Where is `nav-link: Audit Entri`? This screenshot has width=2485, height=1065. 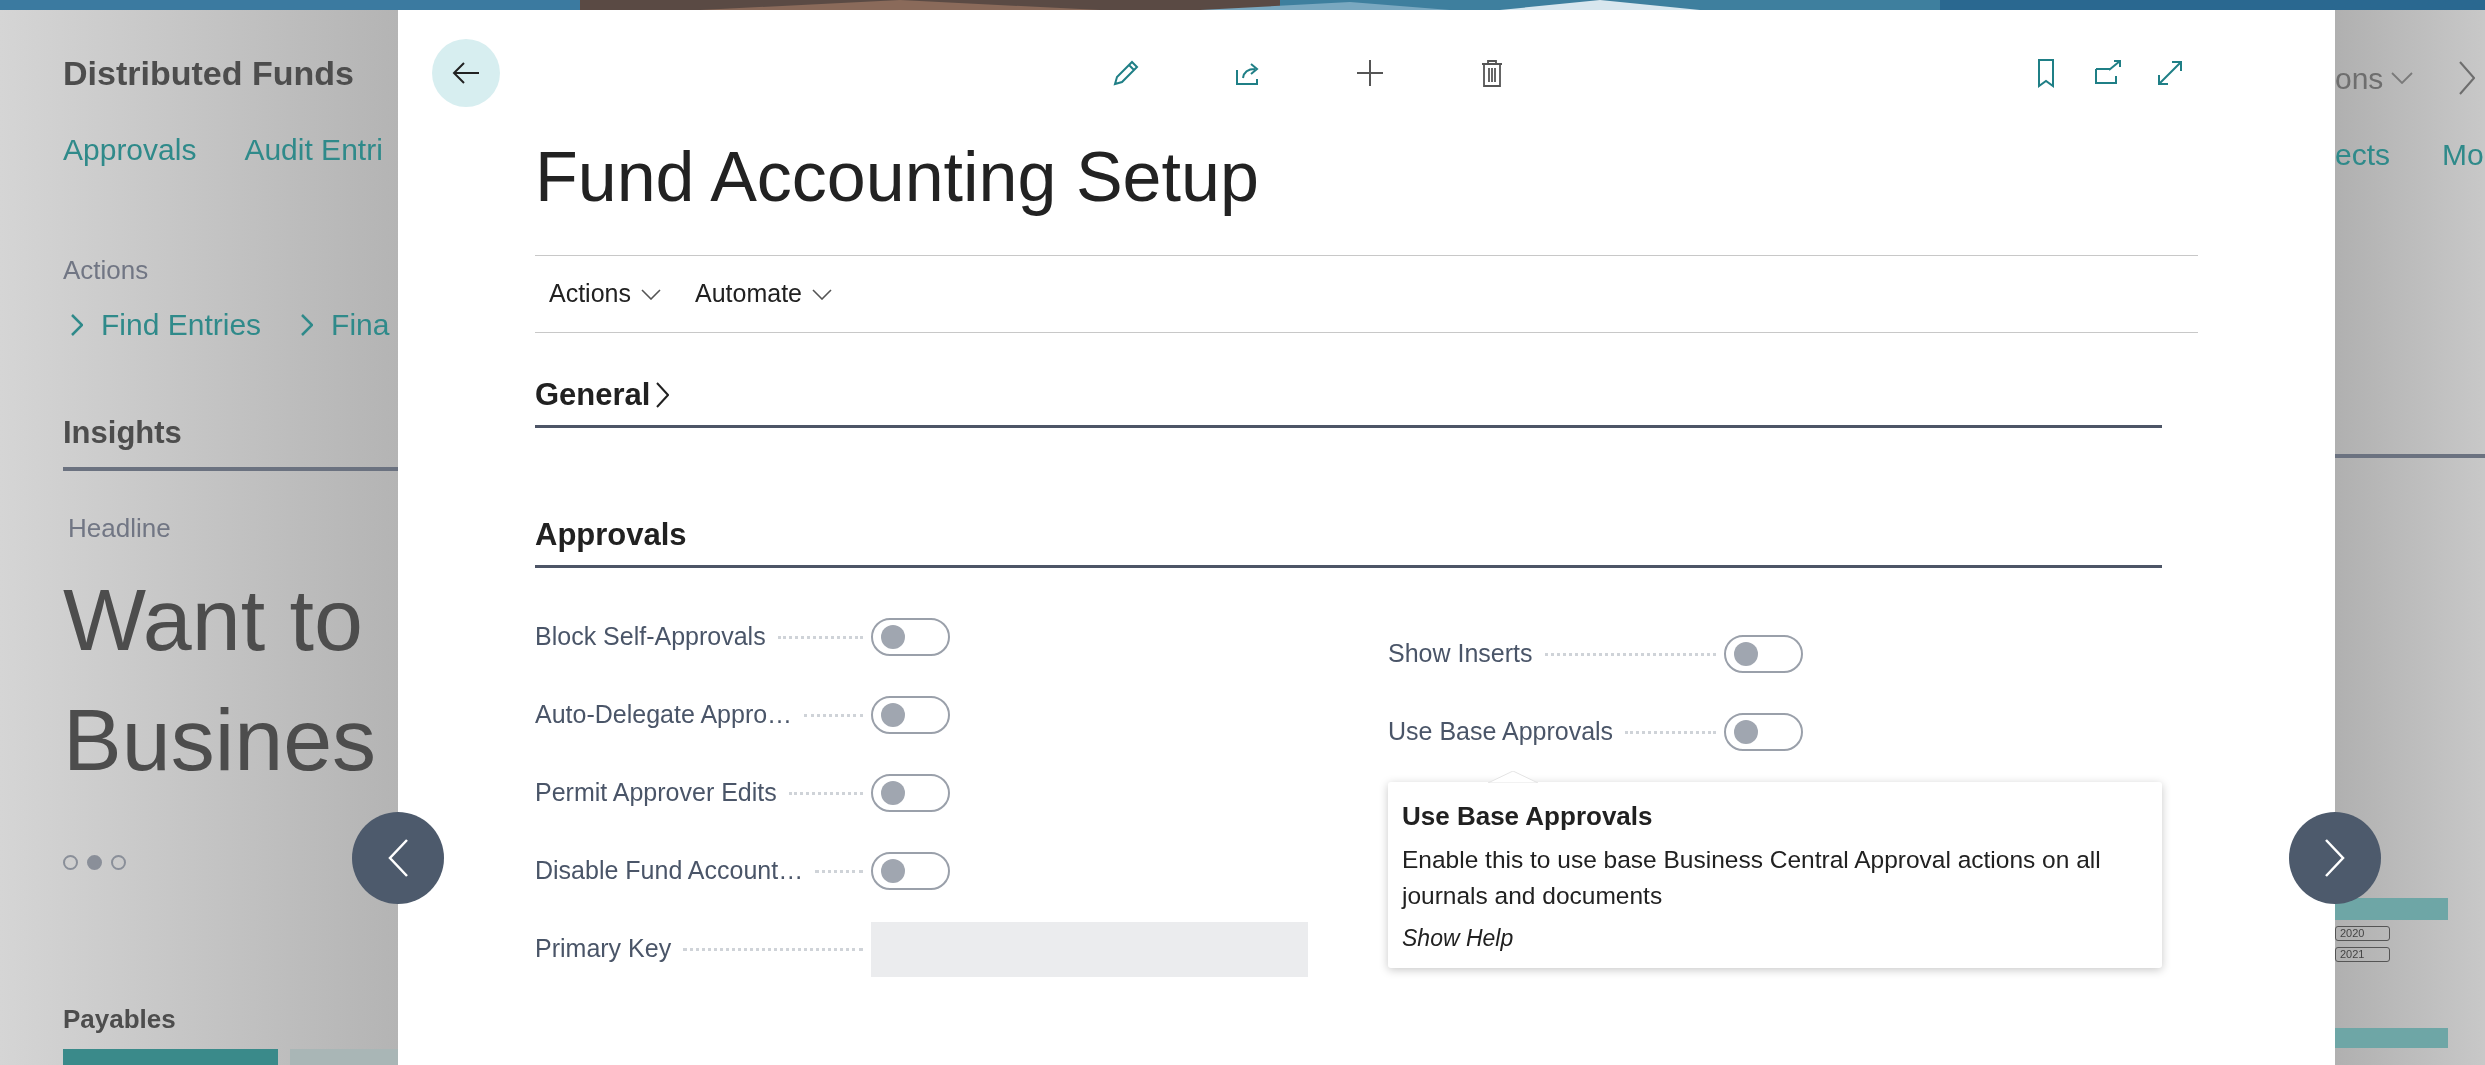
nav-link: Audit Entri is located at coordinates (313, 150).